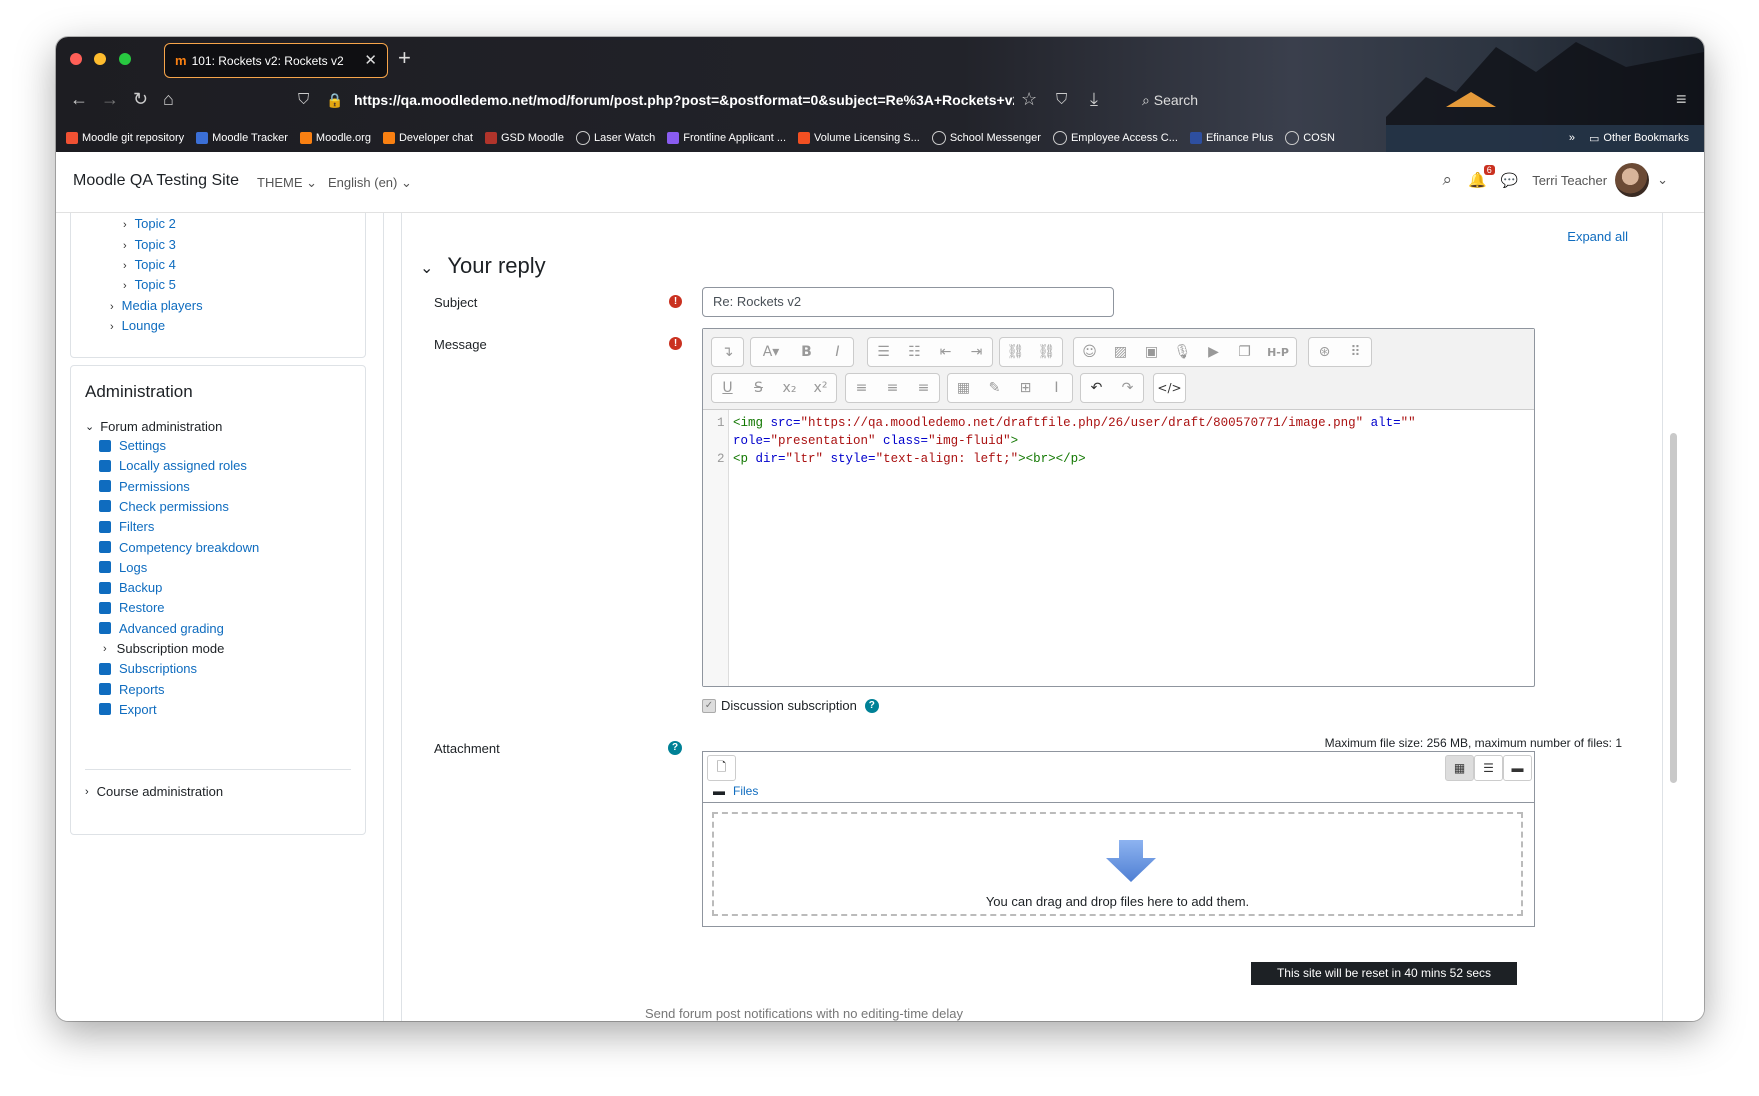 The width and height of the screenshot is (1759, 1096). What do you see at coordinates (1096, 388) in the screenshot?
I see `undo-icon: ↶` at bounding box center [1096, 388].